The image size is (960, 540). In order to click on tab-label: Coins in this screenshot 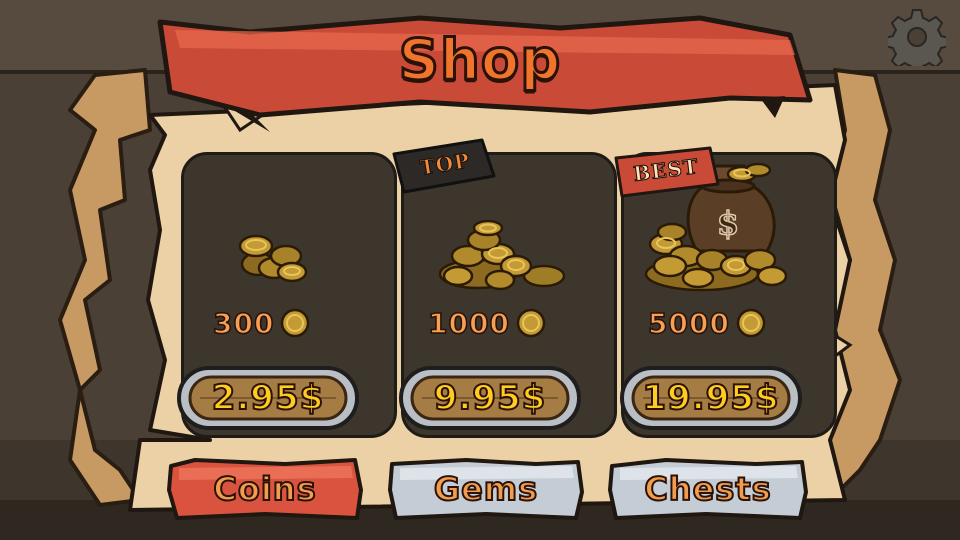, I will do `click(264, 489)`.